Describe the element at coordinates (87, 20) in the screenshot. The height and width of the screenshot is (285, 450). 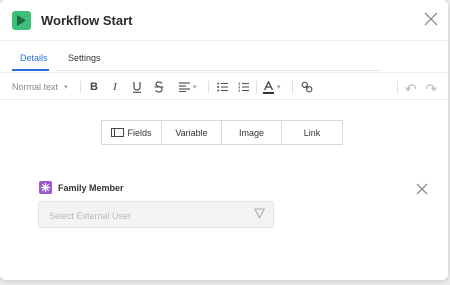
I see `panel-title: Workflow Start` at that location.